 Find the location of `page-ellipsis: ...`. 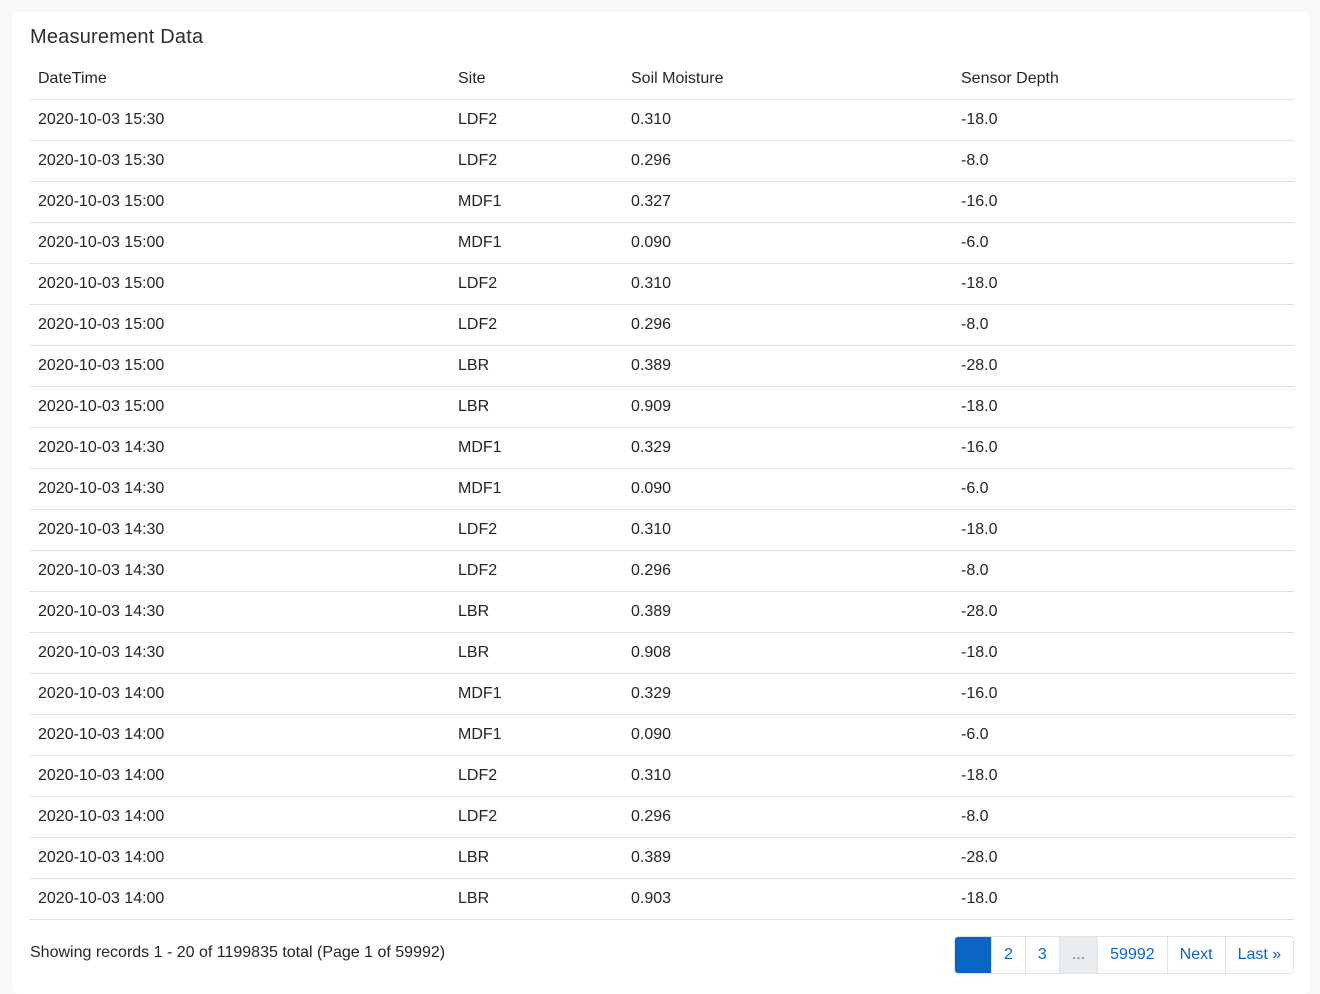

page-ellipsis: ... is located at coordinates (1078, 955).